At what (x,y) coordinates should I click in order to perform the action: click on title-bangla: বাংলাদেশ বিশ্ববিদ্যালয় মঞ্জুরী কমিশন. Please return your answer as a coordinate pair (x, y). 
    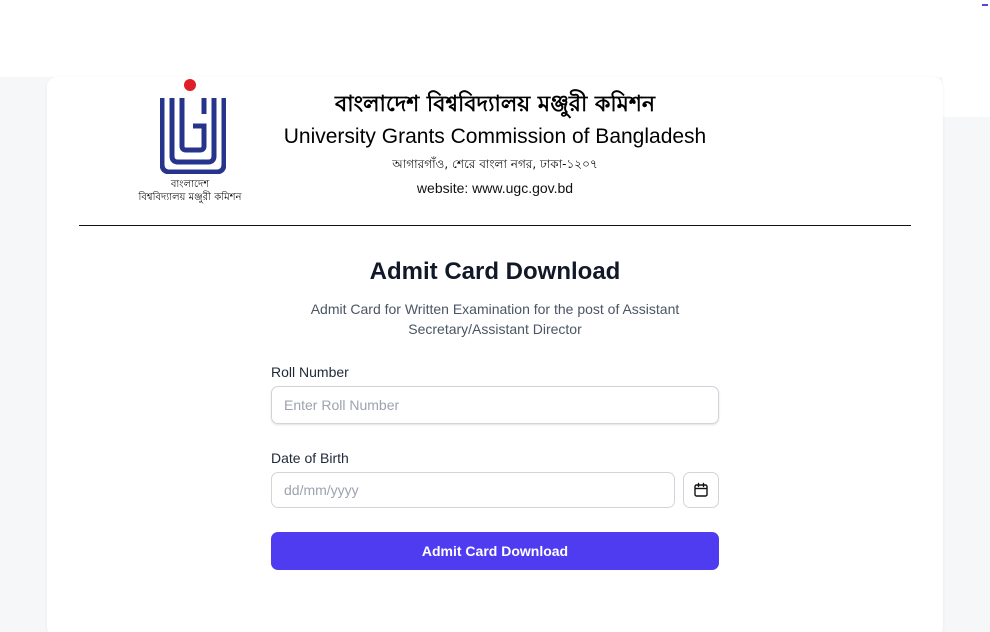
    Looking at the image, I should click on (495, 104).